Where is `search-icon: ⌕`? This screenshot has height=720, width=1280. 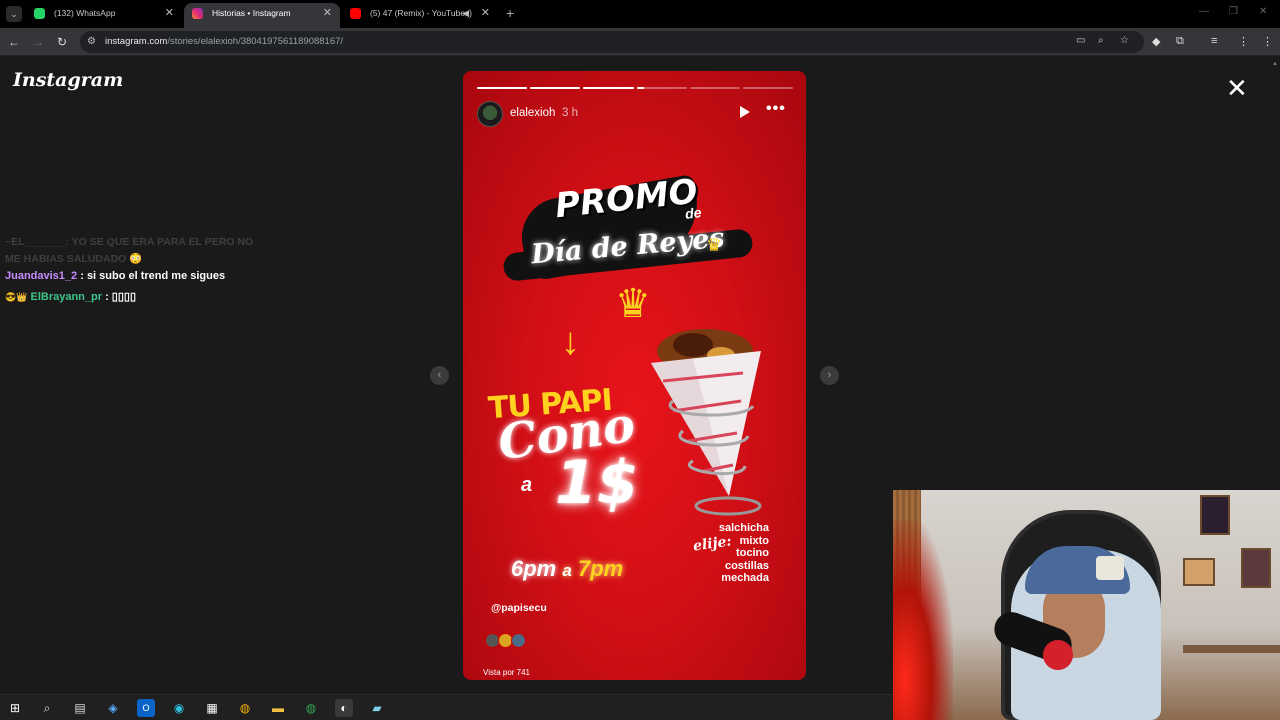 search-icon: ⌕ is located at coordinates (47, 708).